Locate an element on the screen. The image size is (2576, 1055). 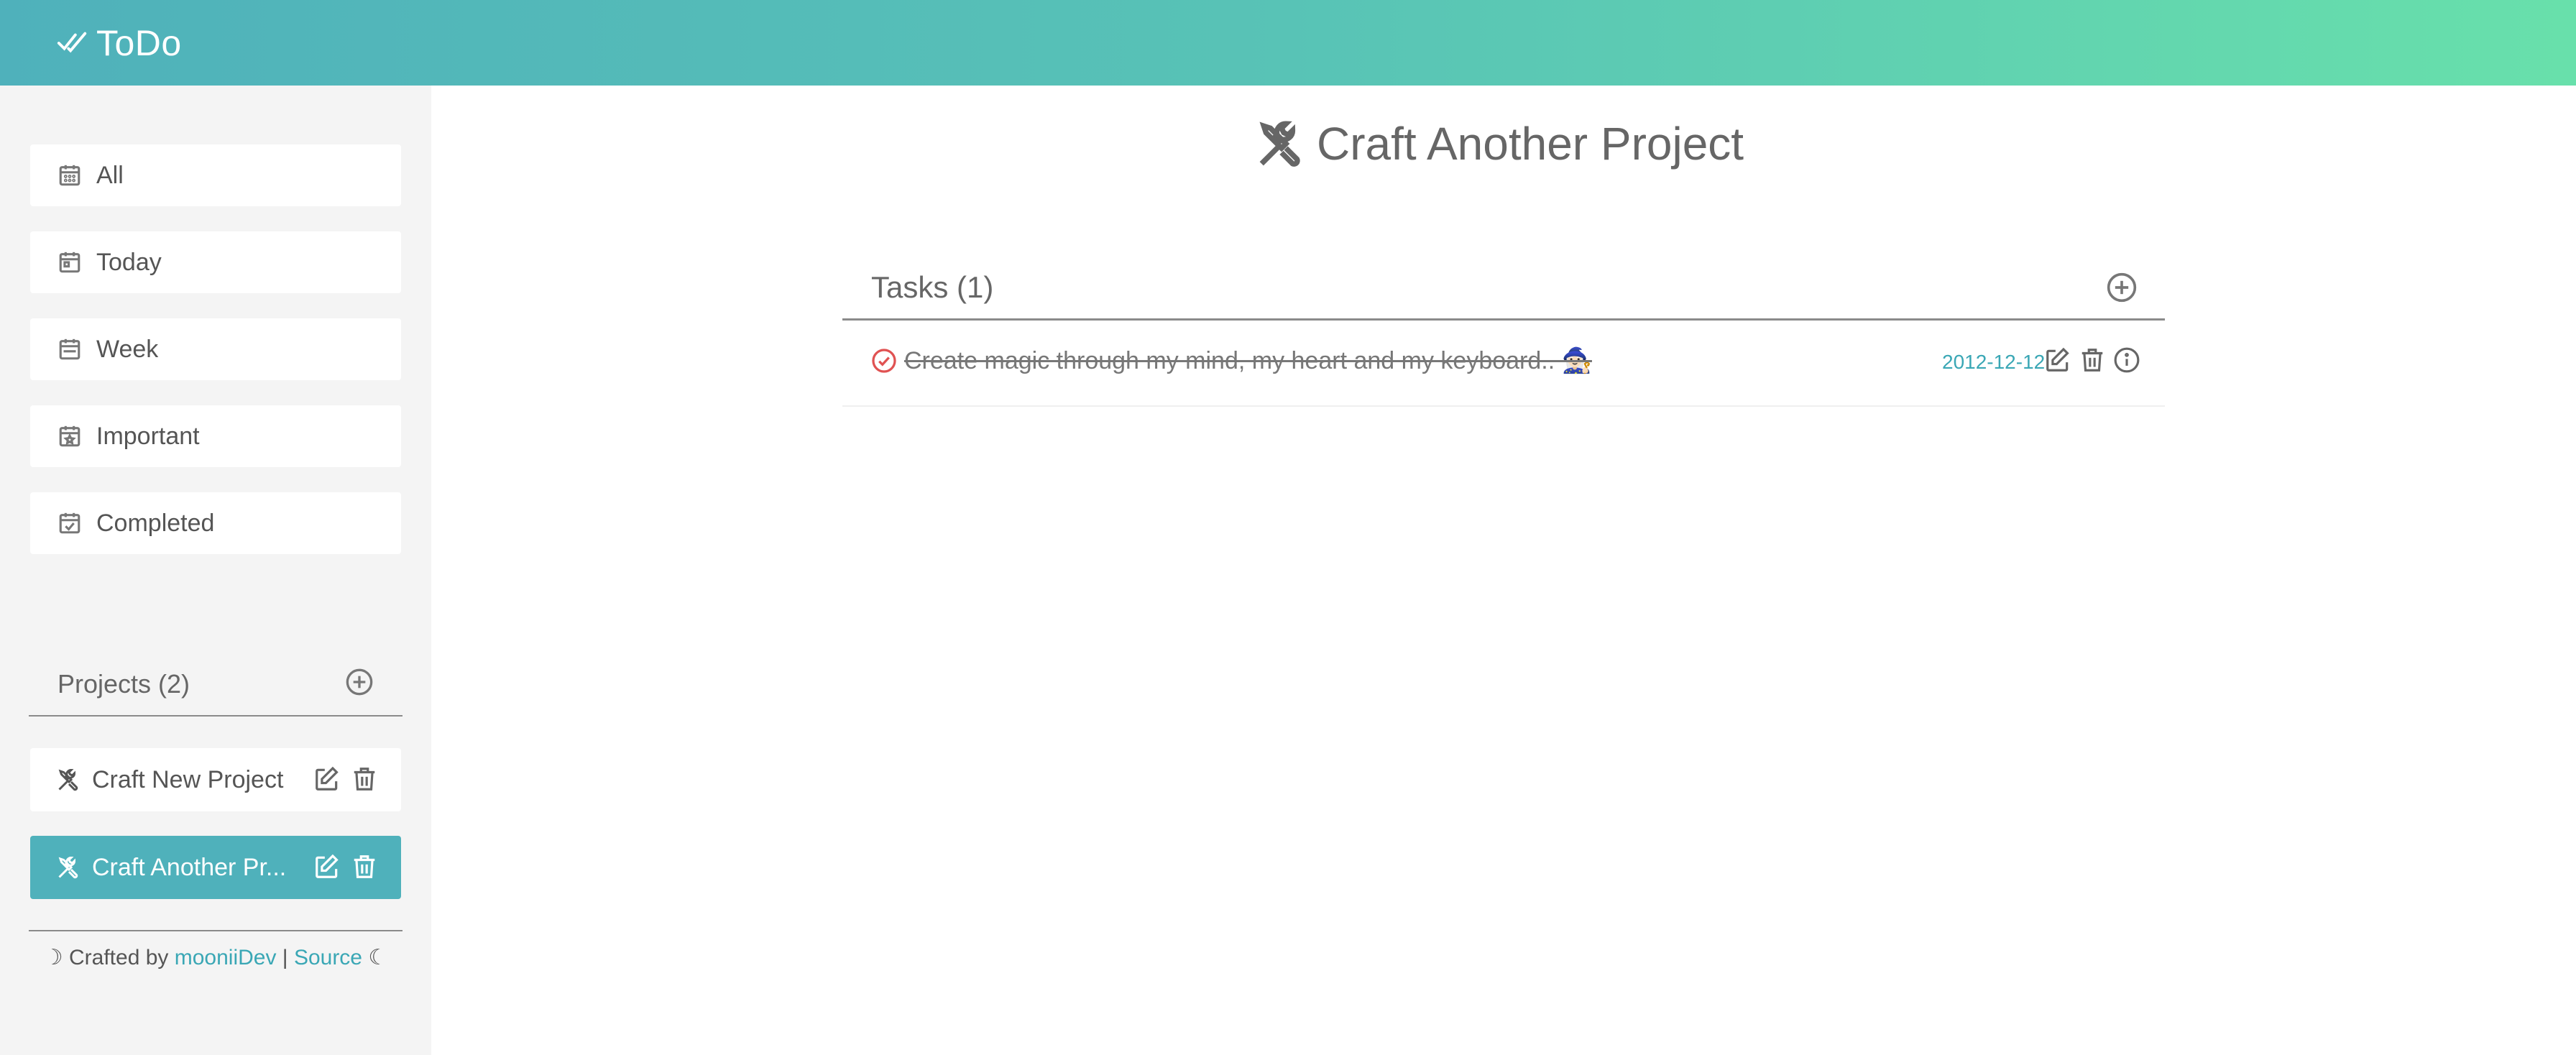
add-project-button is located at coordinates (359, 682).